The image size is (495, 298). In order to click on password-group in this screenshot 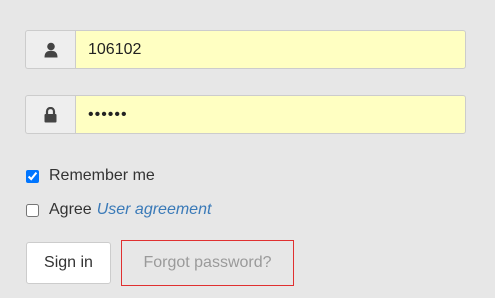, I will do `click(245, 114)`.